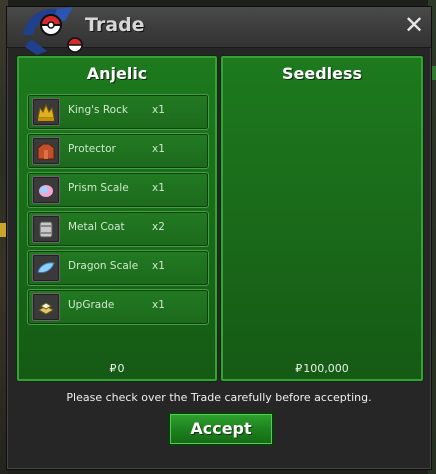 The width and height of the screenshot is (436, 474). Describe the element at coordinates (118, 307) in the screenshot. I see `trade-item-upgrade: UpGrade x1` at that location.